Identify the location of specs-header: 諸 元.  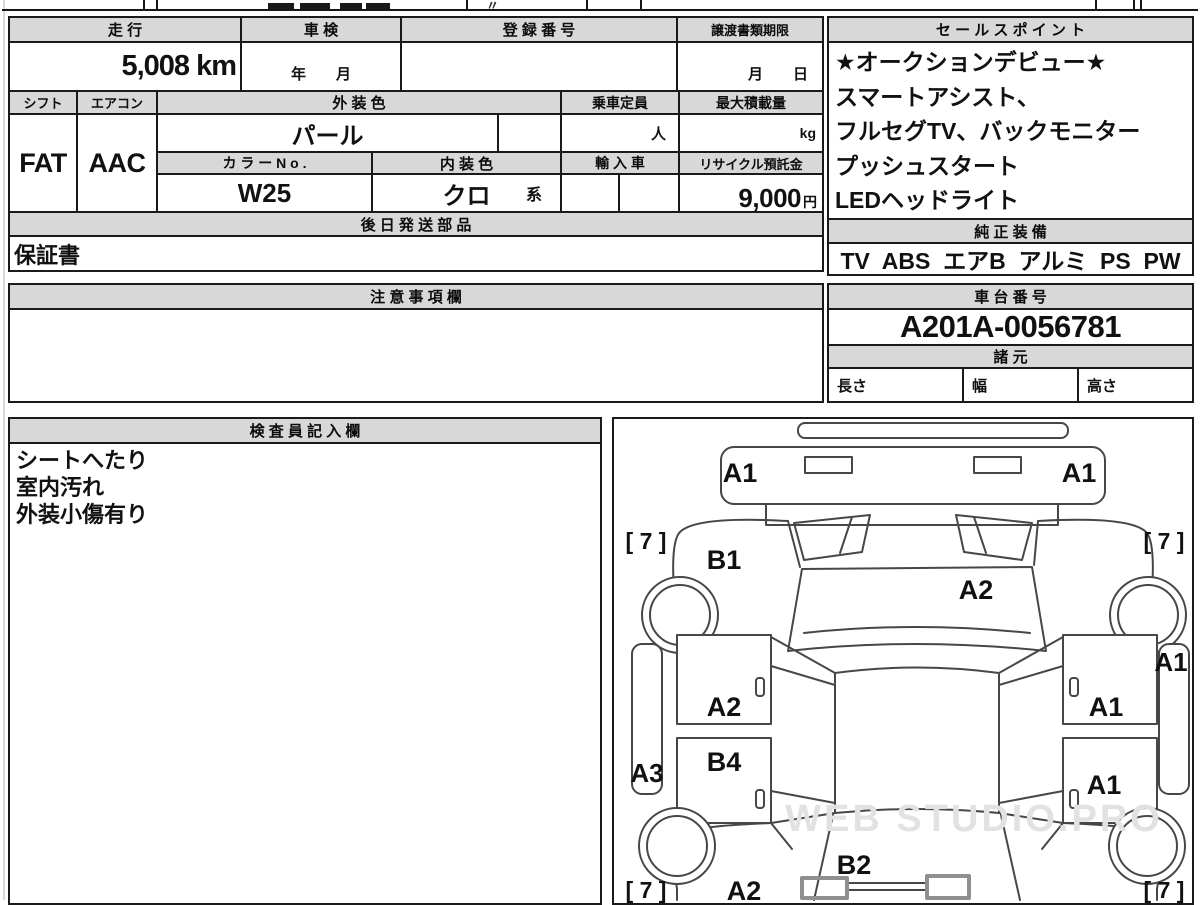
(1010, 356).